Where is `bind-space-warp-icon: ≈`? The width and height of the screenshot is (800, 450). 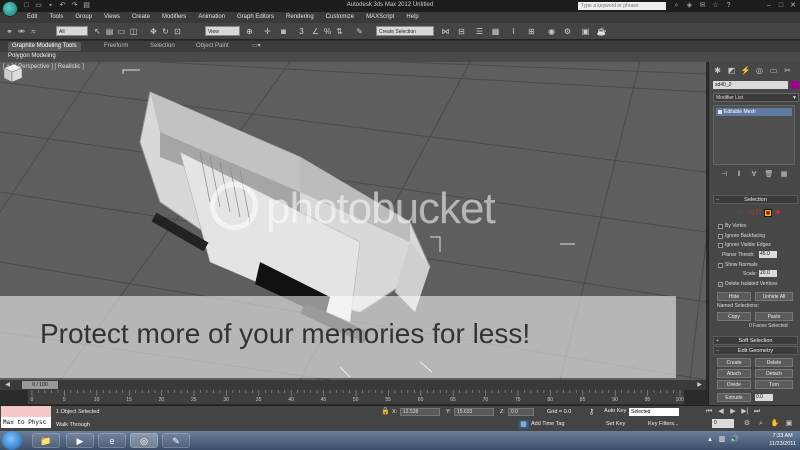
bind-space-warp-icon: ≈ is located at coordinates (33, 31).